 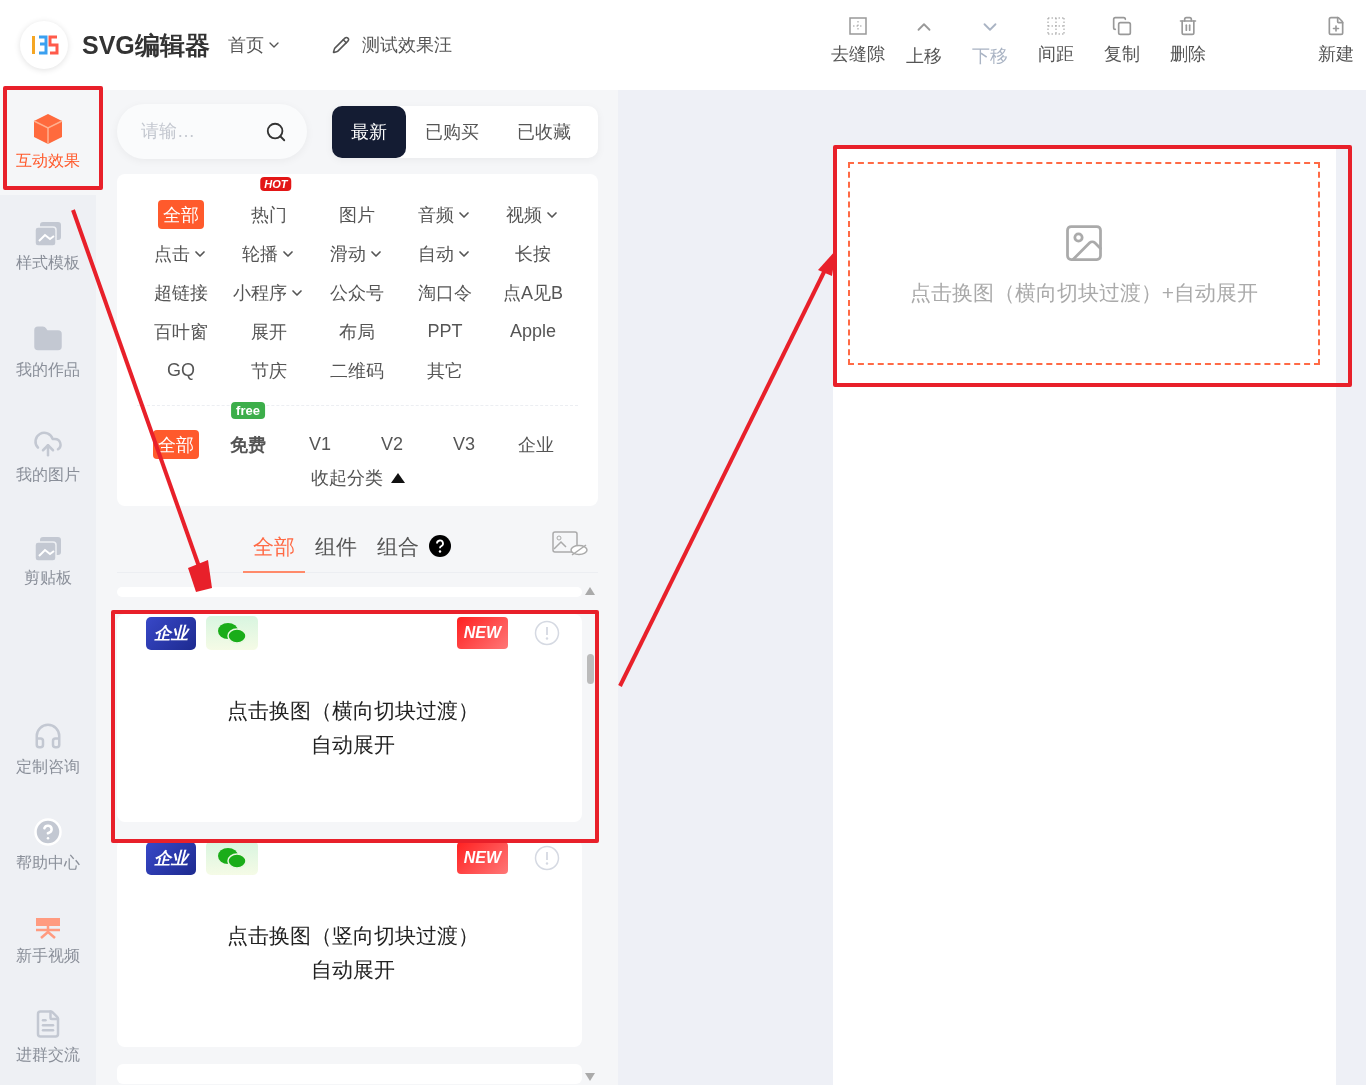 What do you see at coordinates (254, 45) in the screenshot?
I see `home-menu: 首页` at bounding box center [254, 45].